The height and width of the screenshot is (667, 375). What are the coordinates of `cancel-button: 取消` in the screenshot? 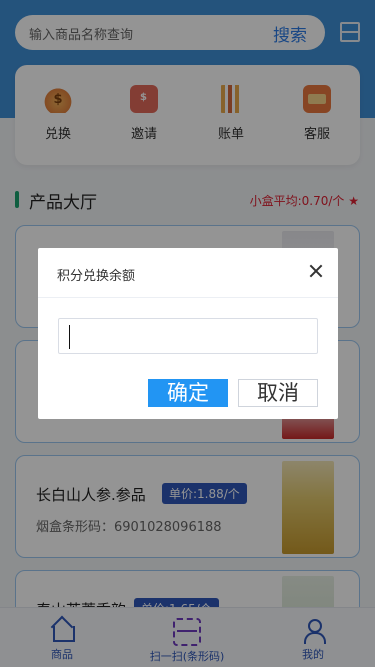 It's located at (278, 393).